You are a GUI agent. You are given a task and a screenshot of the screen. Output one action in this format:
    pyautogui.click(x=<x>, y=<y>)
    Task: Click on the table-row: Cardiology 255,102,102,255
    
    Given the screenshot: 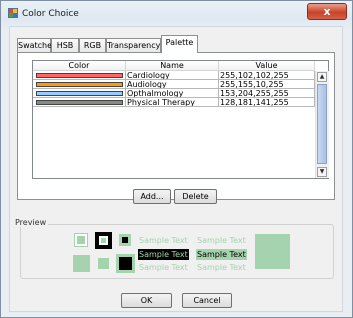 What is the action you would take?
    pyautogui.click(x=174, y=75)
    